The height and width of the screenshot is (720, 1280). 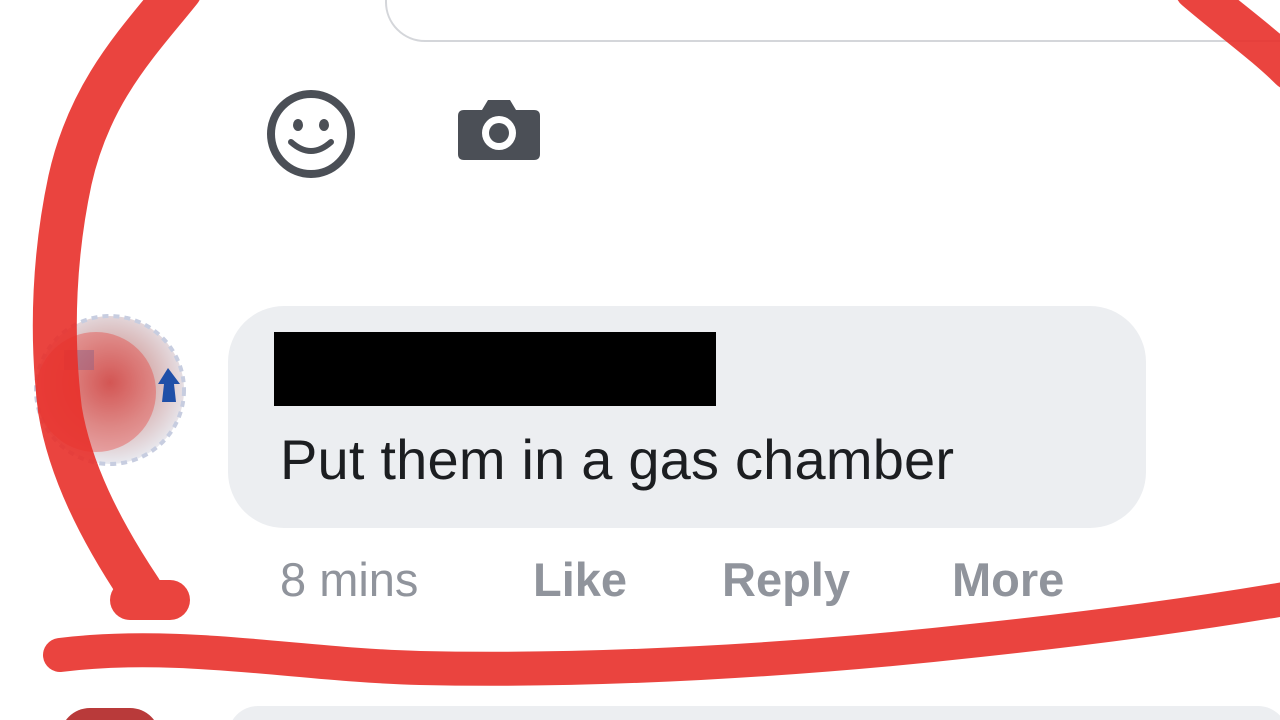 I want to click on more-link: More, so click(x=1008, y=580).